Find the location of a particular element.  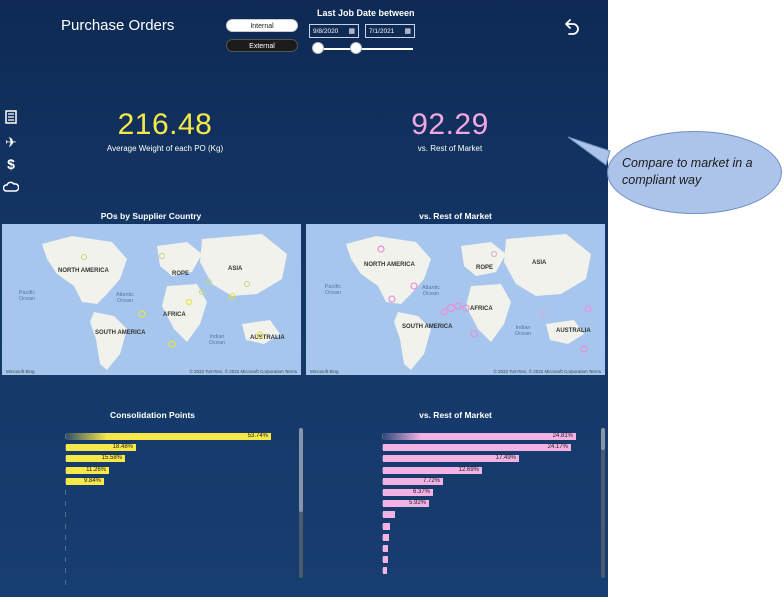

date-filter-label: Last Job Date between is located at coordinates (366, 13).